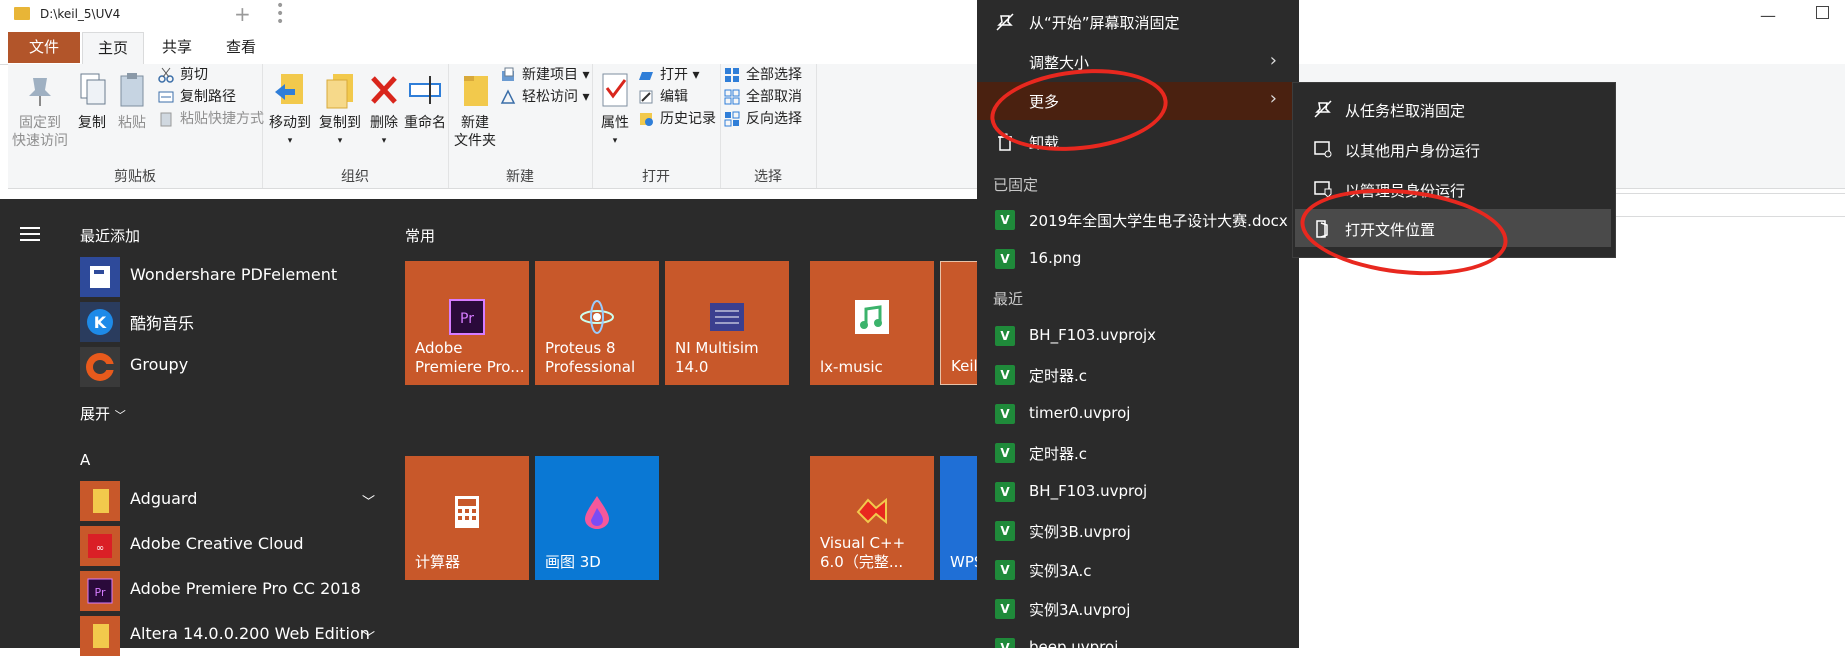  What do you see at coordinates (197, 97) in the screenshot?
I see `copy-path-button: 复制路径` at bounding box center [197, 97].